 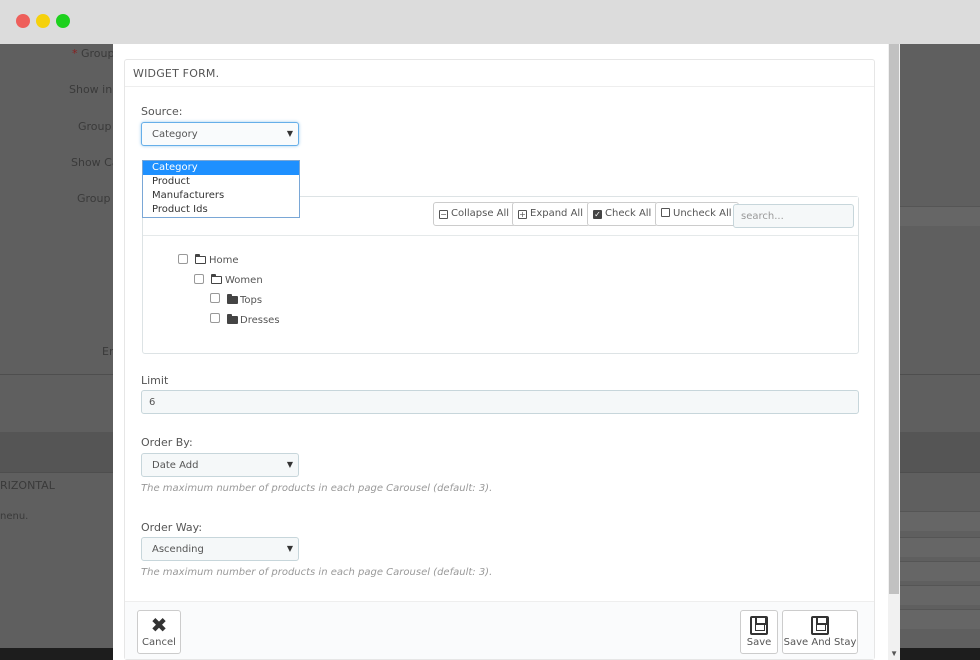 I want to click on cancel-label: Cancel, so click(x=159, y=642).